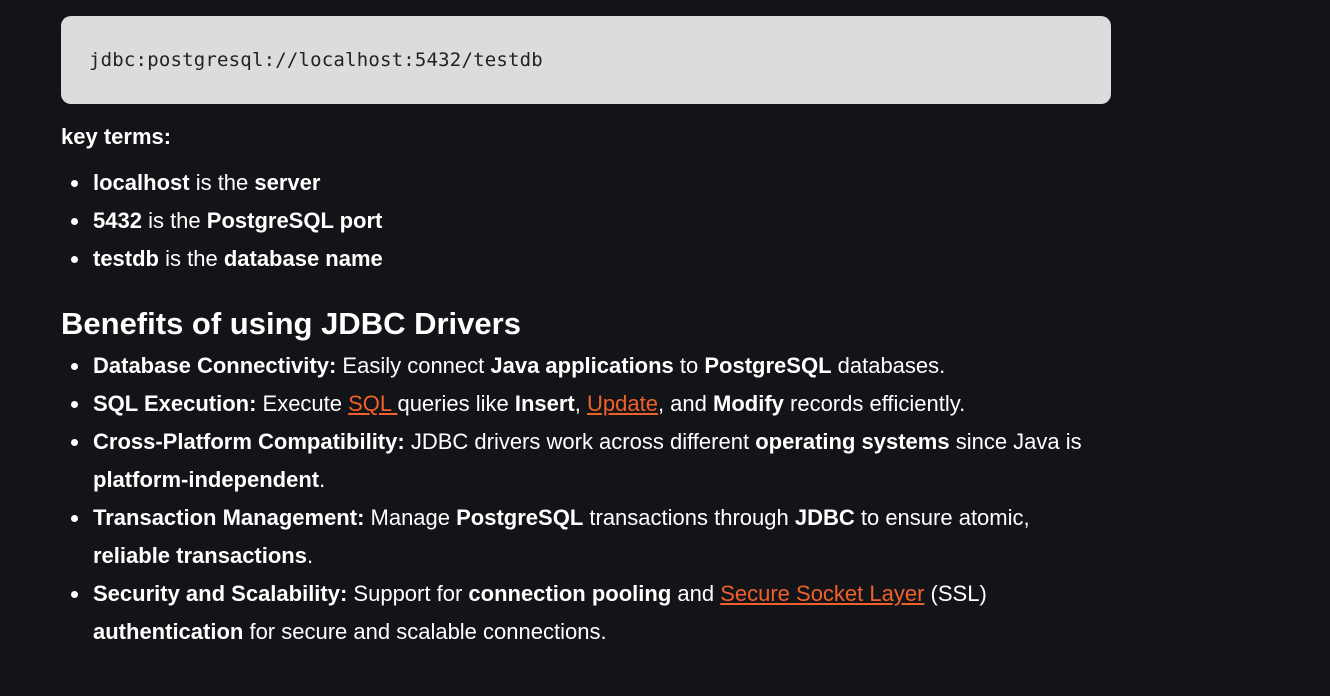 The width and height of the screenshot is (1330, 696). Describe the element at coordinates (372, 403) in the screenshot. I see `sql-link: SQL` at that location.